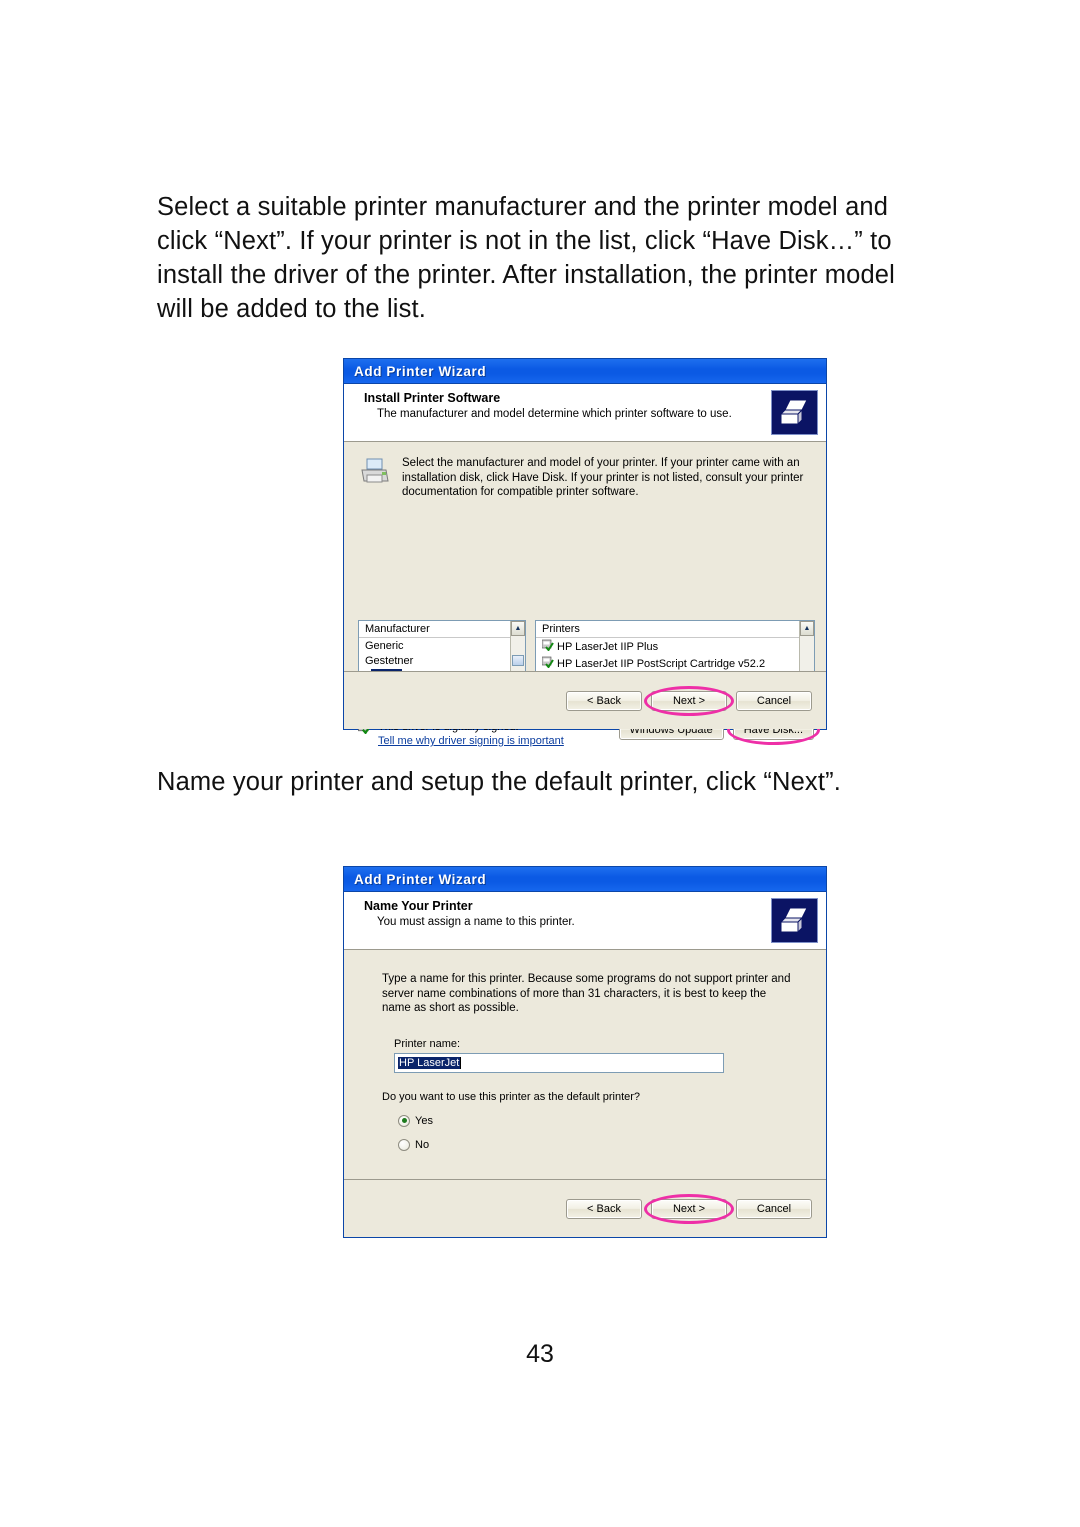  What do you see at coordinates (471, 741) in the screenshot?
I see `driver-signing-link: Tell me why driver signing is important` at bounding box center [471, 741].